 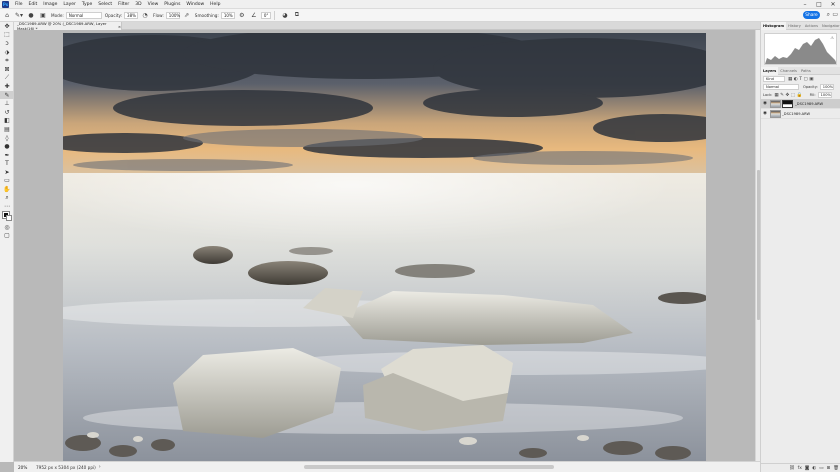 What do you see at coordinates (25, 467) in the screenshot?
I see `zoom-level: 20%` at bounding box center [25, 467].